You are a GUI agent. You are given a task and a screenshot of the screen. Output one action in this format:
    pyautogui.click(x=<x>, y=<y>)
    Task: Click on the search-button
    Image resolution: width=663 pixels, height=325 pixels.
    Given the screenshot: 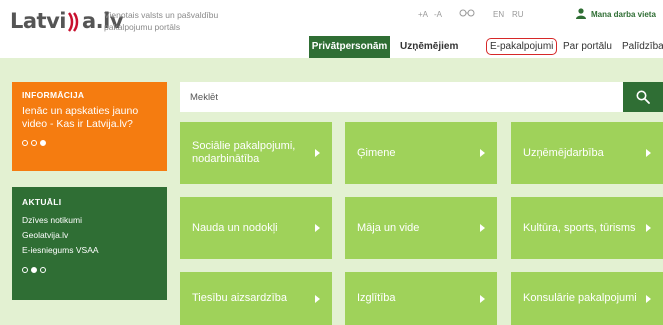 What is the action you would take?
    pyautogui.click(x=643, y=97)
    